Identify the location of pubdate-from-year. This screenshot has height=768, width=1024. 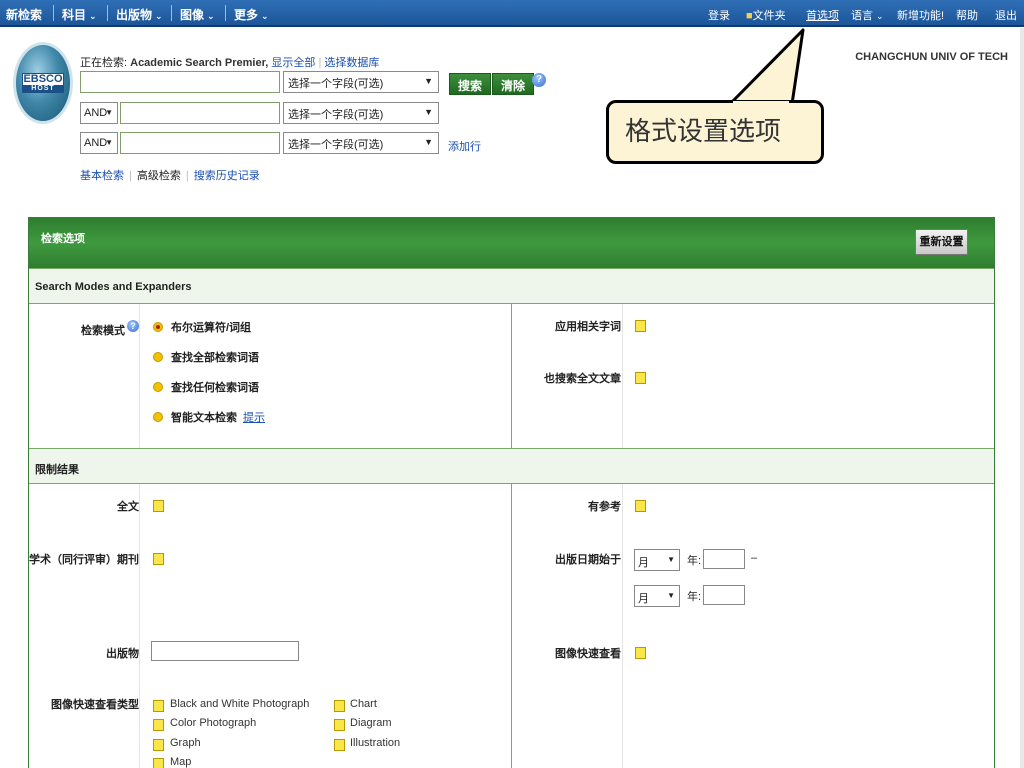
(724, 559).